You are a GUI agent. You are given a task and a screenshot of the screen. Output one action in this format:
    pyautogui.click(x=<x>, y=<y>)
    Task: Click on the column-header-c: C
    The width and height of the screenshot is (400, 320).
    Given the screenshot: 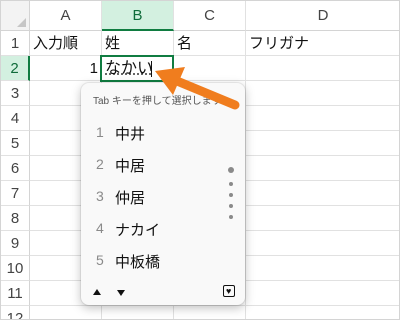 What is the action you would take?
    pyautogui.click(x=210, y=16)
    